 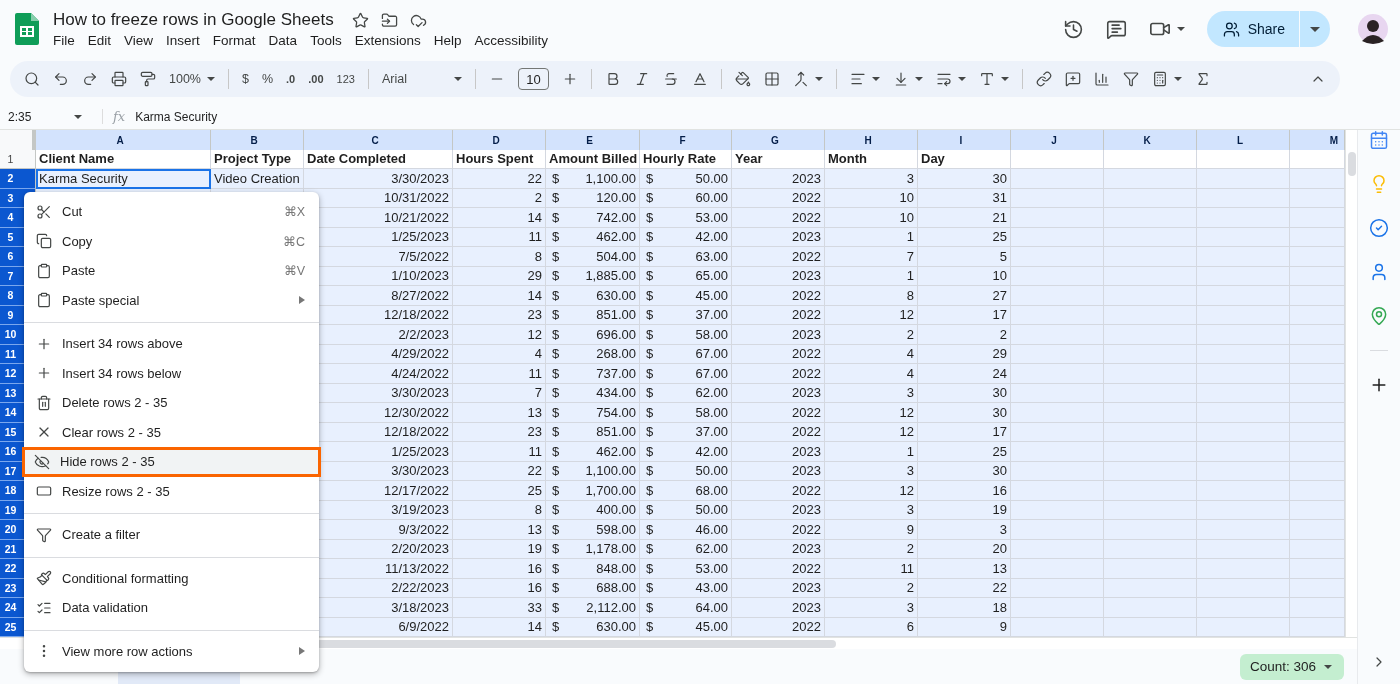 What do you see at coordinates (18, 159) in the screenshot?
I see `row-header: 1` at bounding box center [18, 159].